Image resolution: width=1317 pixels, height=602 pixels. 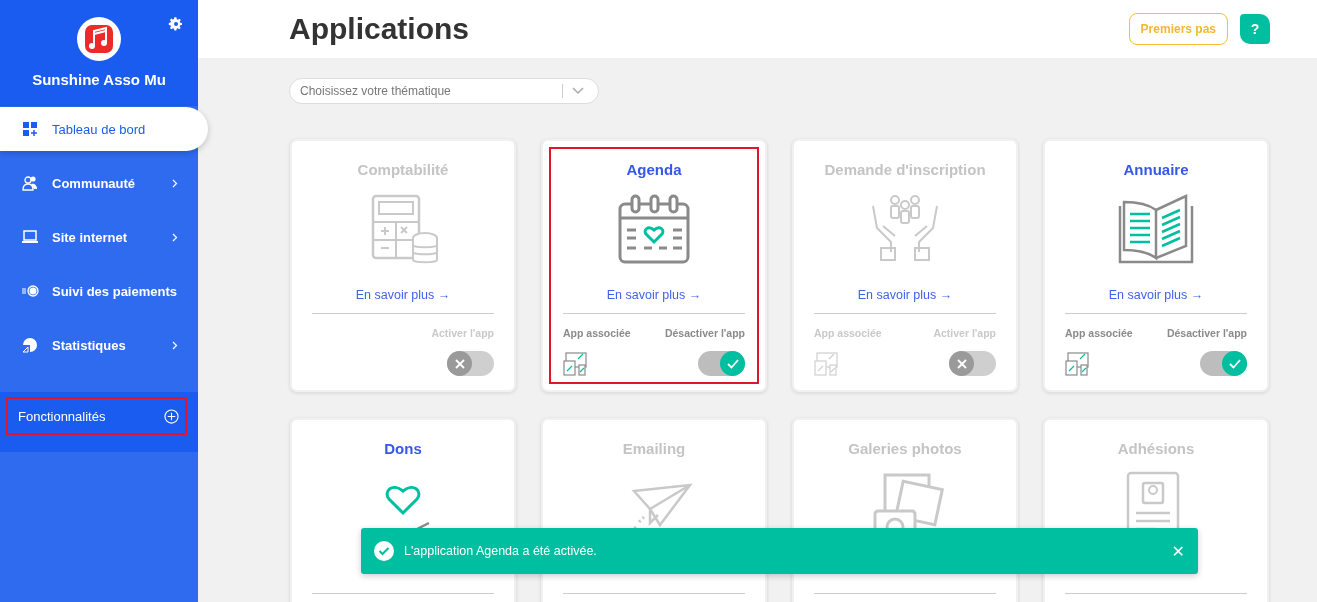 I want to click on theme-select: Choisissez votre thématique, so click(x=444, y=91).